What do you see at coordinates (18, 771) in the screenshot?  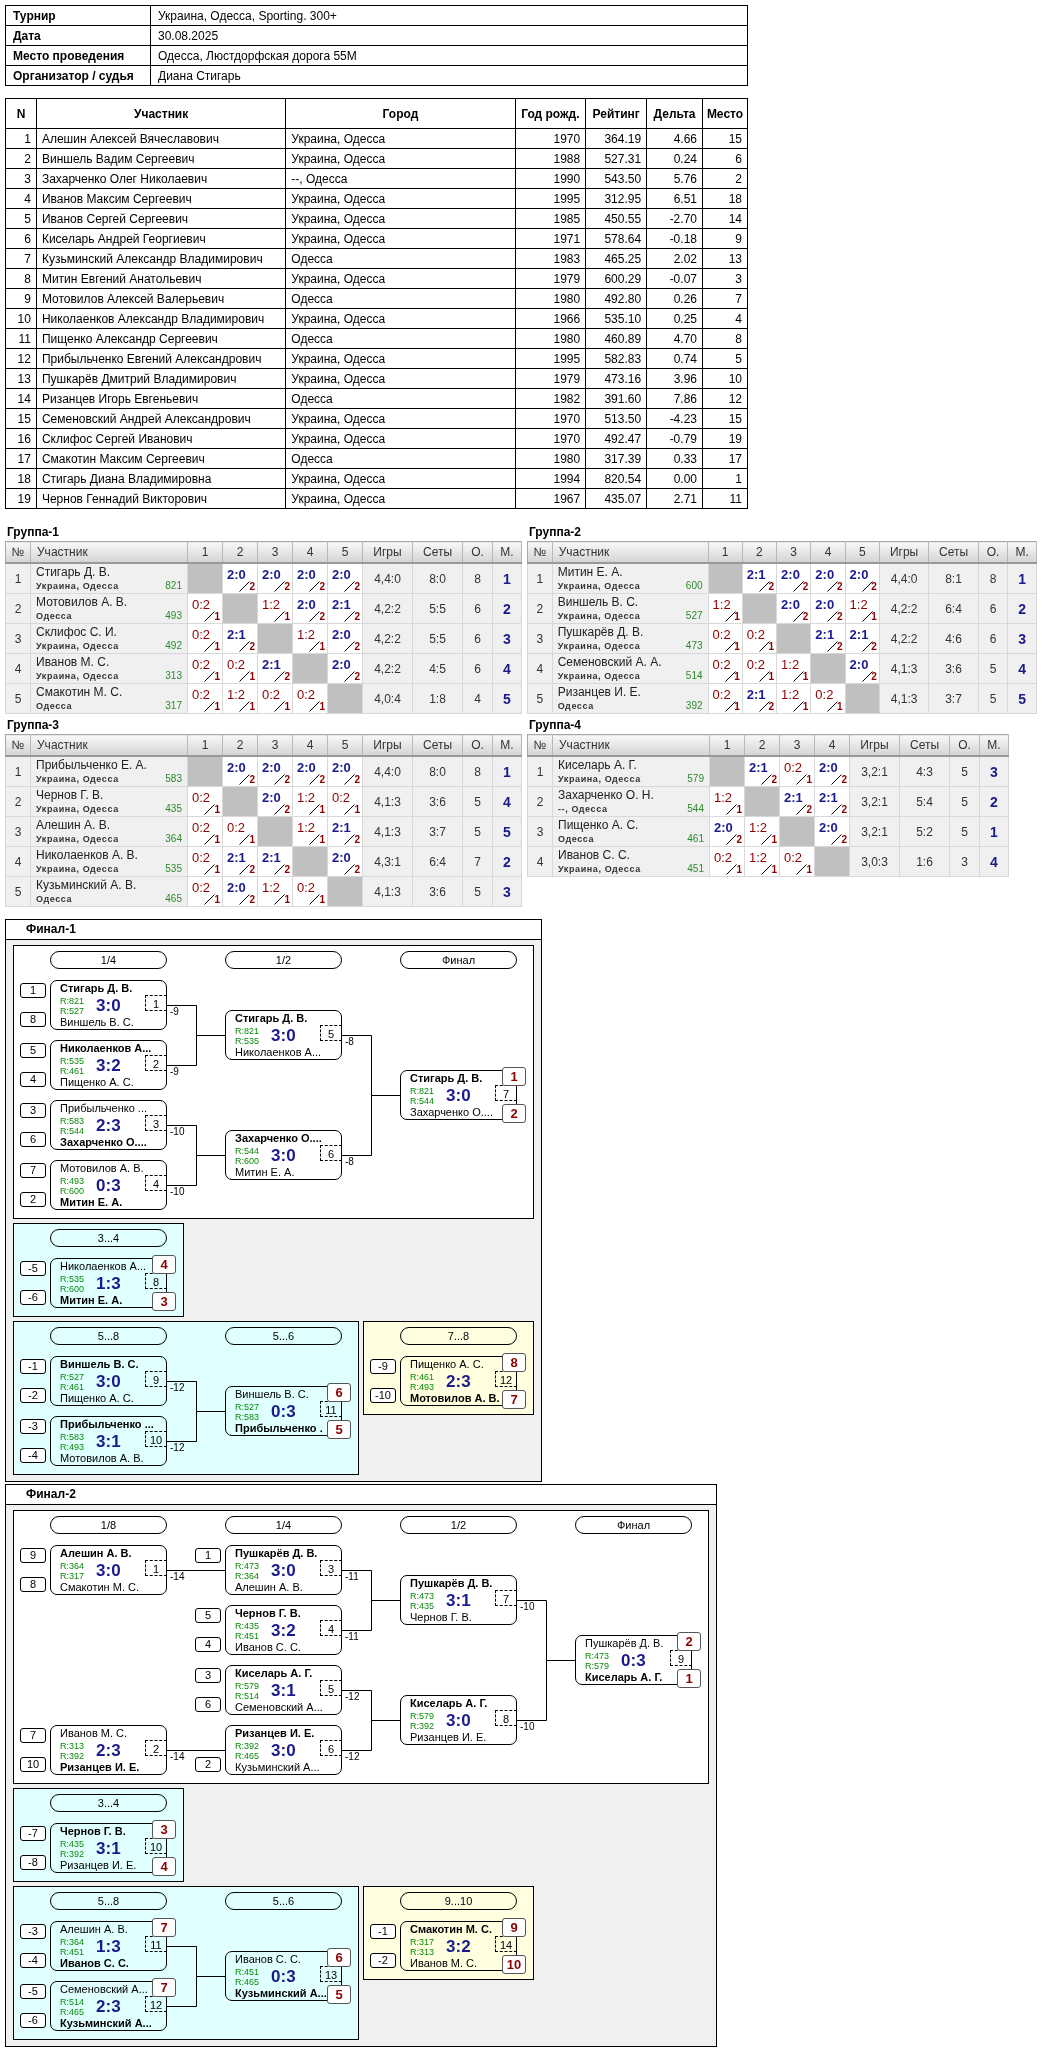 I see `table-cell: 1` at bounding box center [18, 771].